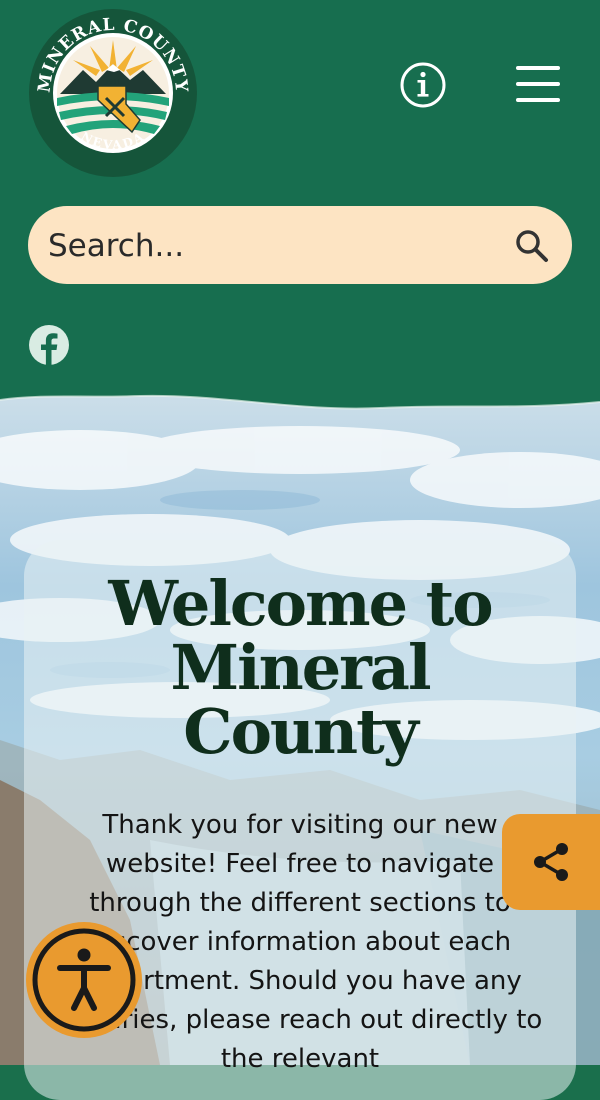 The image size is (600, 1100). I want to click on accessibility-button, so click(84, 980).